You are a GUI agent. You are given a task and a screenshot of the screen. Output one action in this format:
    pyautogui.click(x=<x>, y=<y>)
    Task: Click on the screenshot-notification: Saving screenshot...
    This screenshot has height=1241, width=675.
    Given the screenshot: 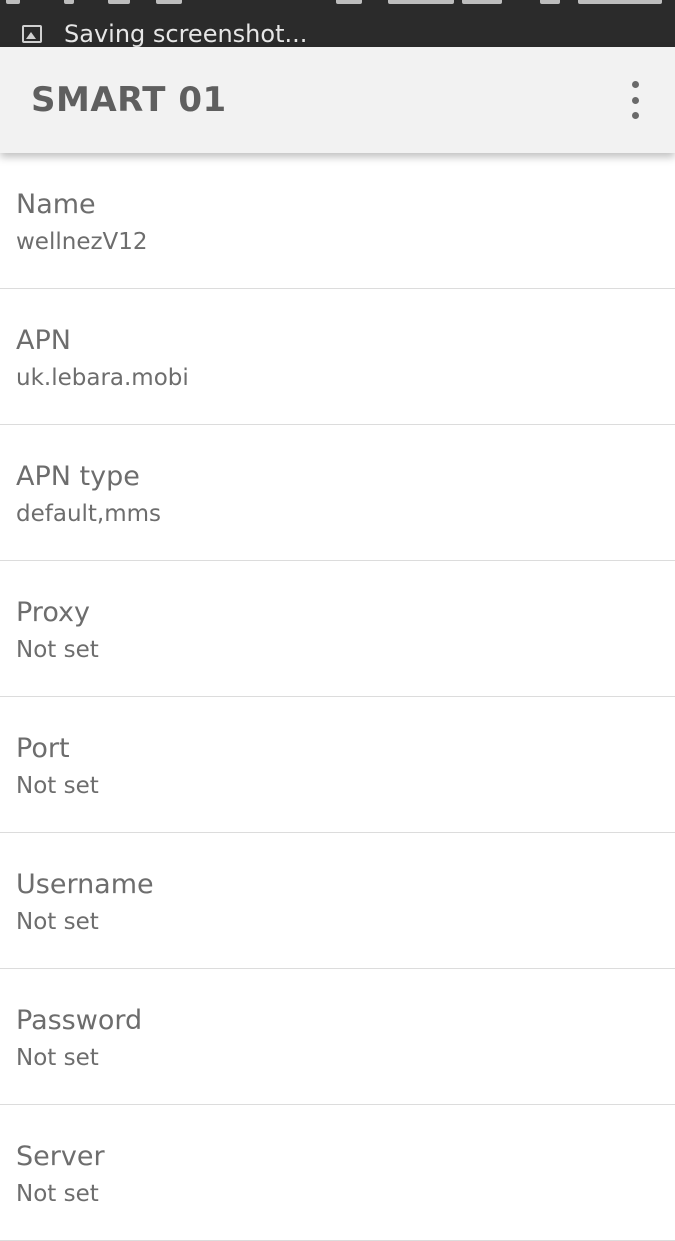 What is the action you would take?
    pyautogui.click(x=164, y=33)
    